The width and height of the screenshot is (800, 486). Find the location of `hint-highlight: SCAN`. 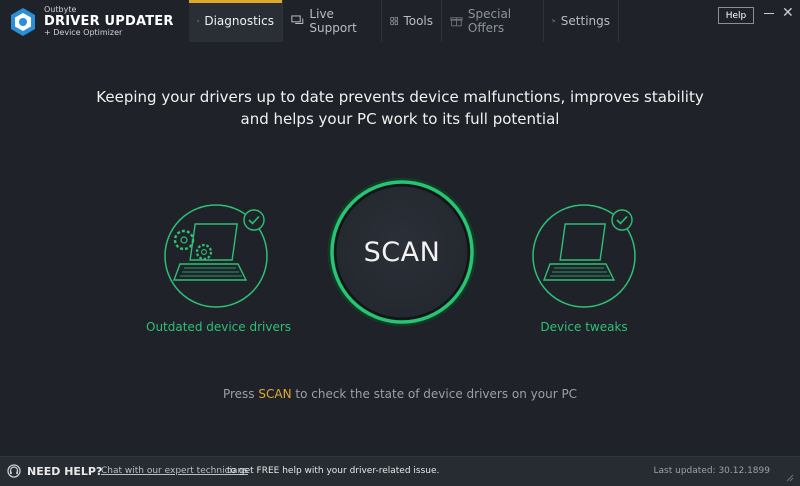

hint-highlight: SCAN is located at coordinates (275, 394).